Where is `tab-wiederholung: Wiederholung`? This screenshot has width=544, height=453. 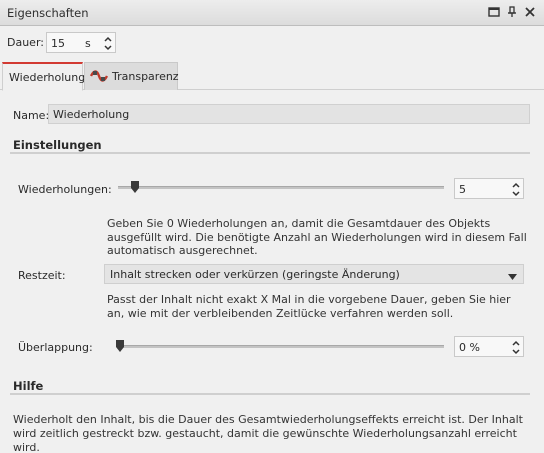 tab-wiederholung: Wiederholung is located at coordinates (44, 76).